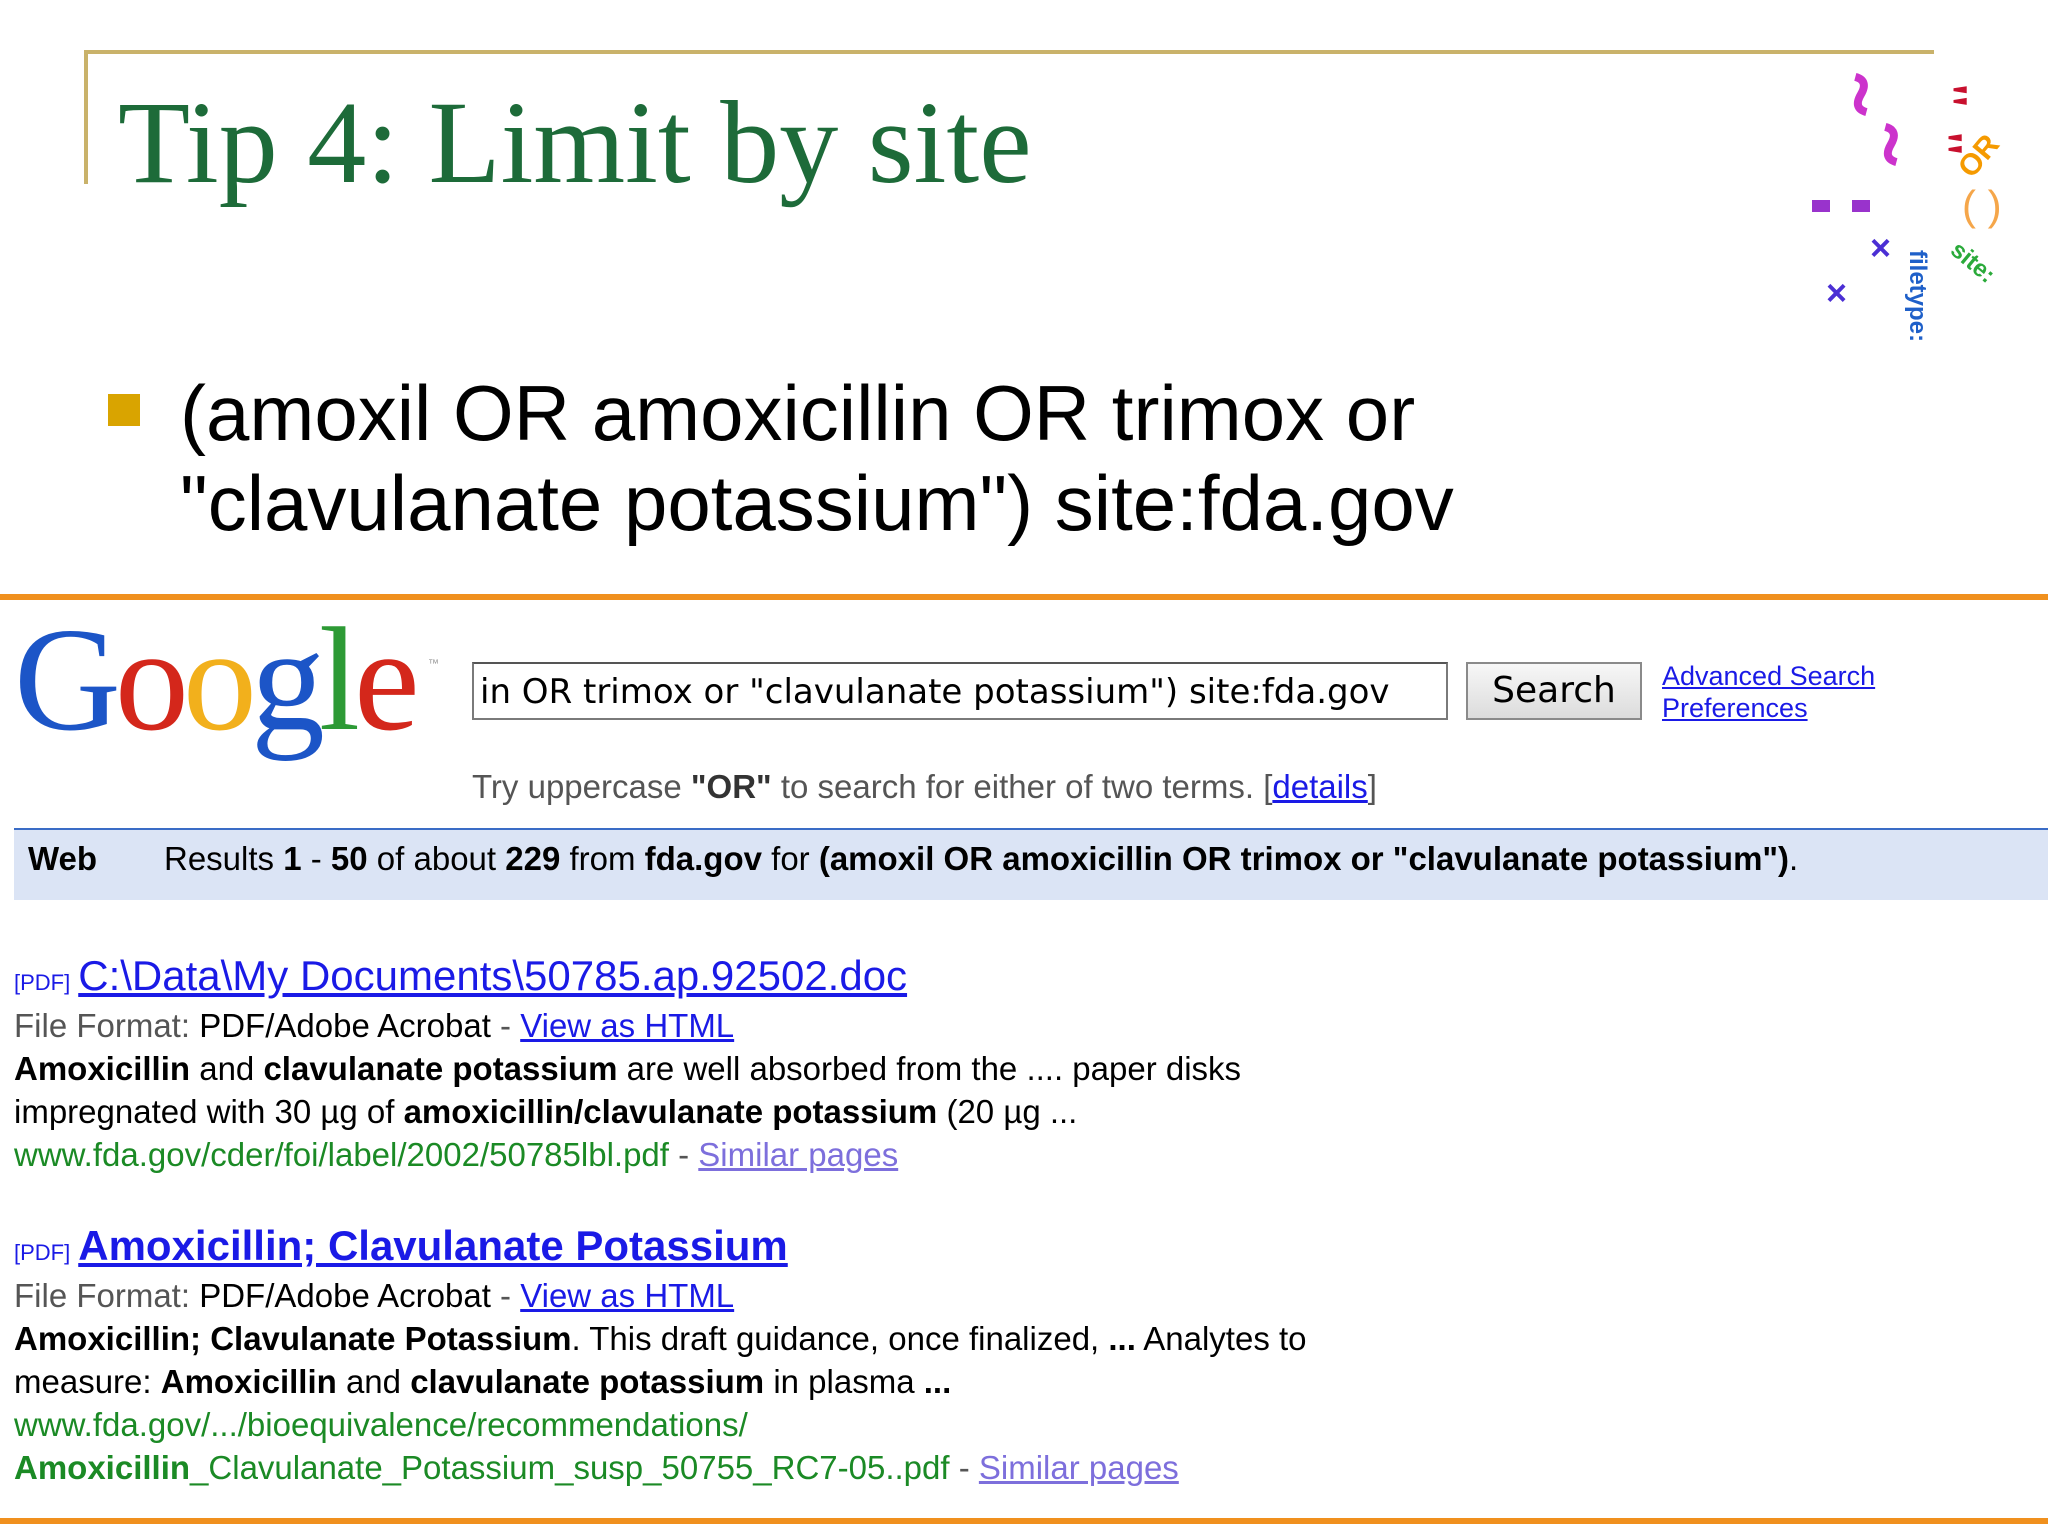 This screenshot has width=2048, height=1536. What do you see at coordinates (1909, 207) in the screenshot?
I see `search-operators-logo-icon: " " OR ( ) × × site: filetype:` at bounding box center [1909, 207].